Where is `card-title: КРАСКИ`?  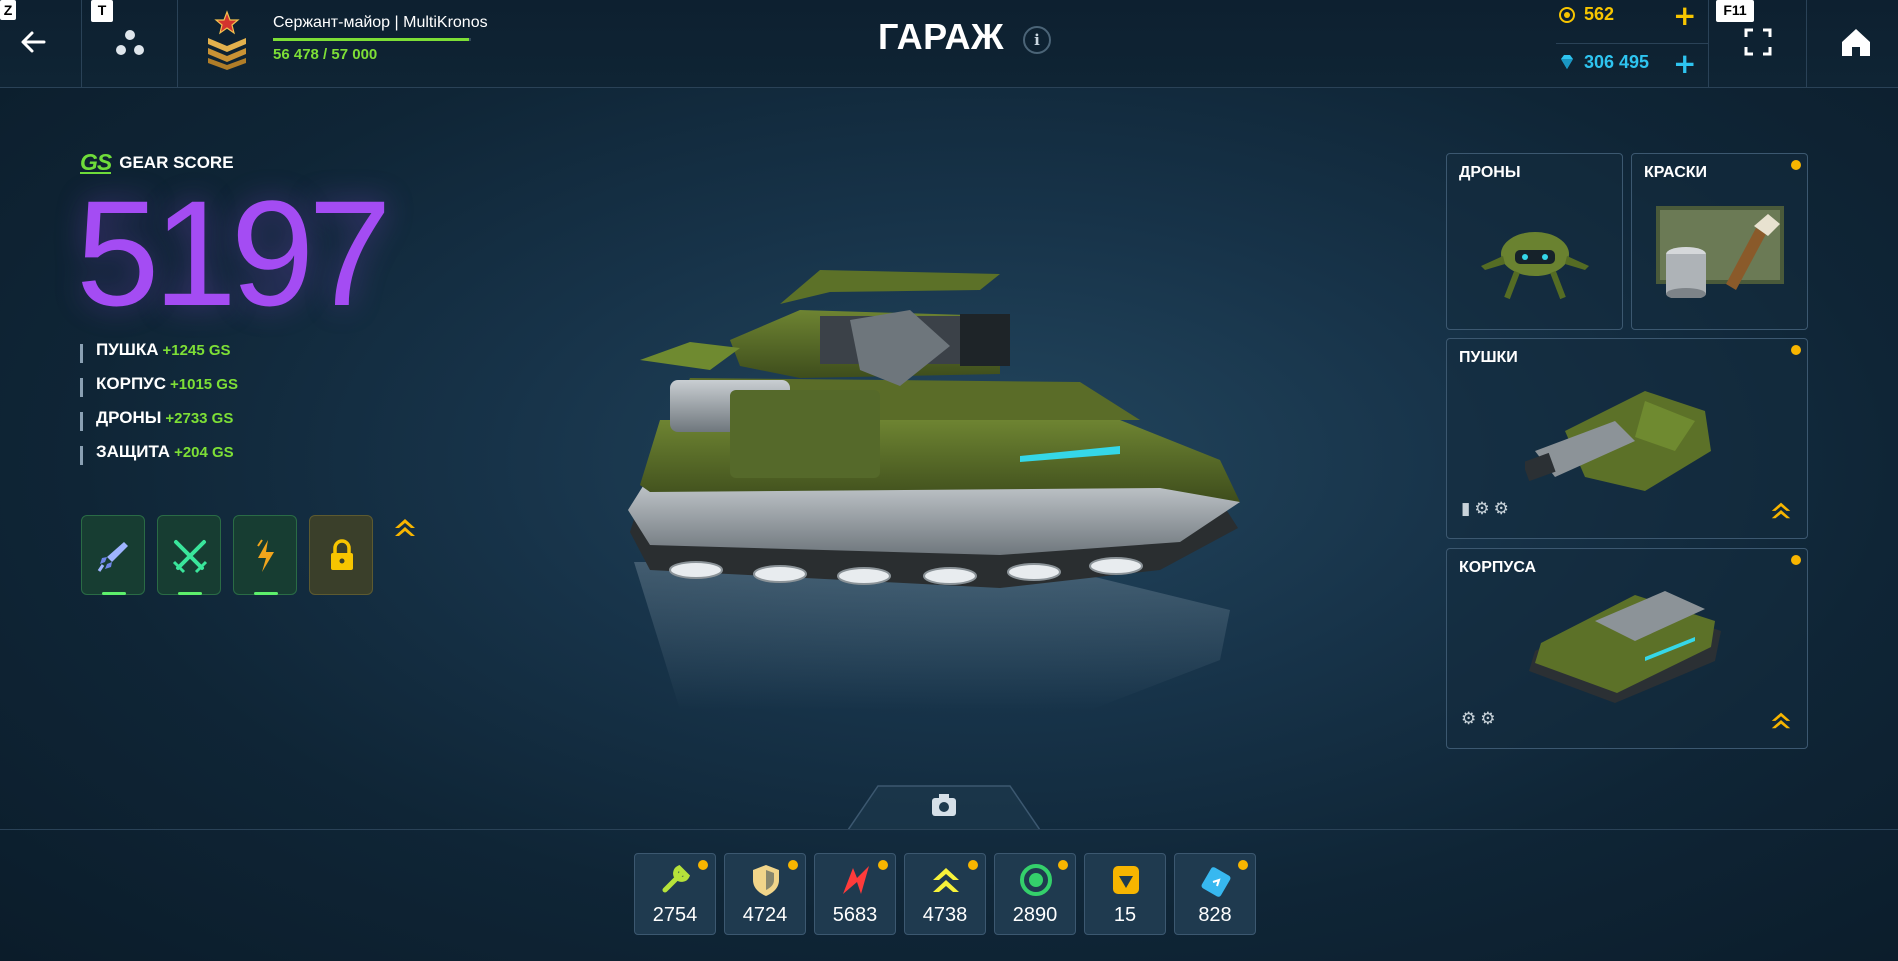 card-title: КРАСКИ is located at coordinates (1676, 172).